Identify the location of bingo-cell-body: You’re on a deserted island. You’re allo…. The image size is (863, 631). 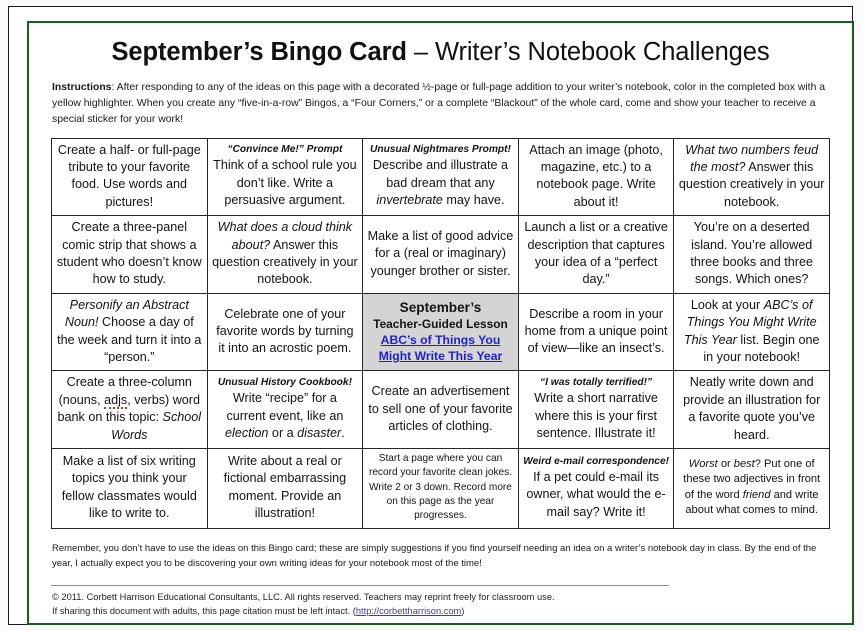
(751, 253).